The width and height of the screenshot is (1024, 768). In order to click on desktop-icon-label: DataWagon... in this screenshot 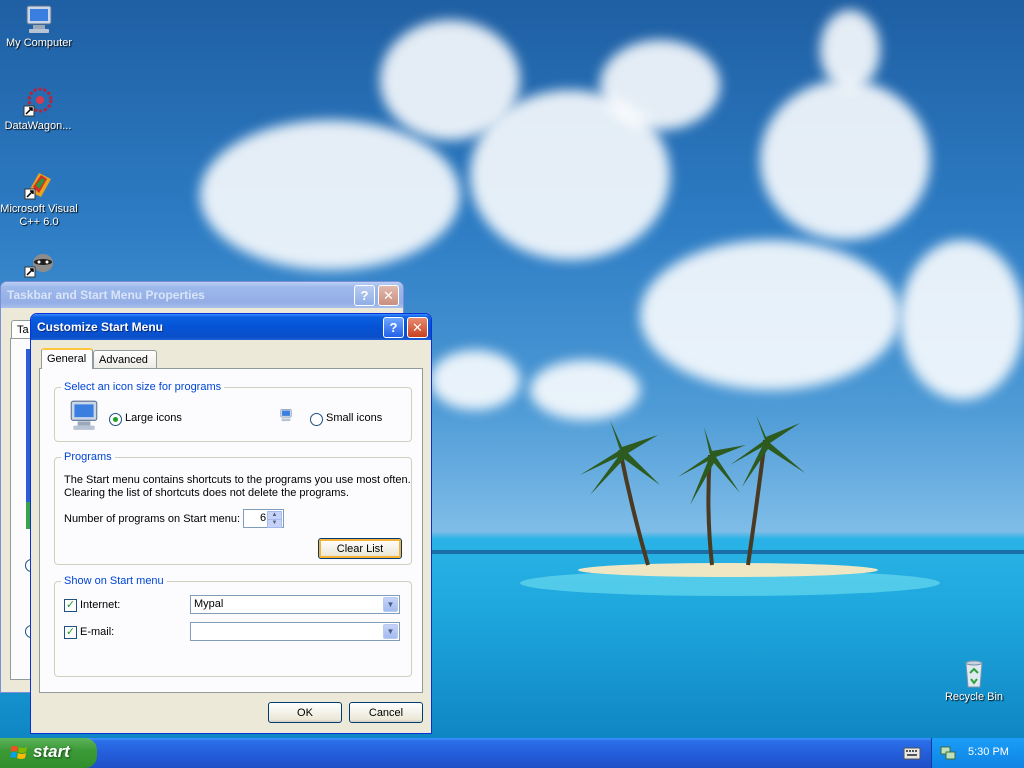, I will do `click(38, 126)`.